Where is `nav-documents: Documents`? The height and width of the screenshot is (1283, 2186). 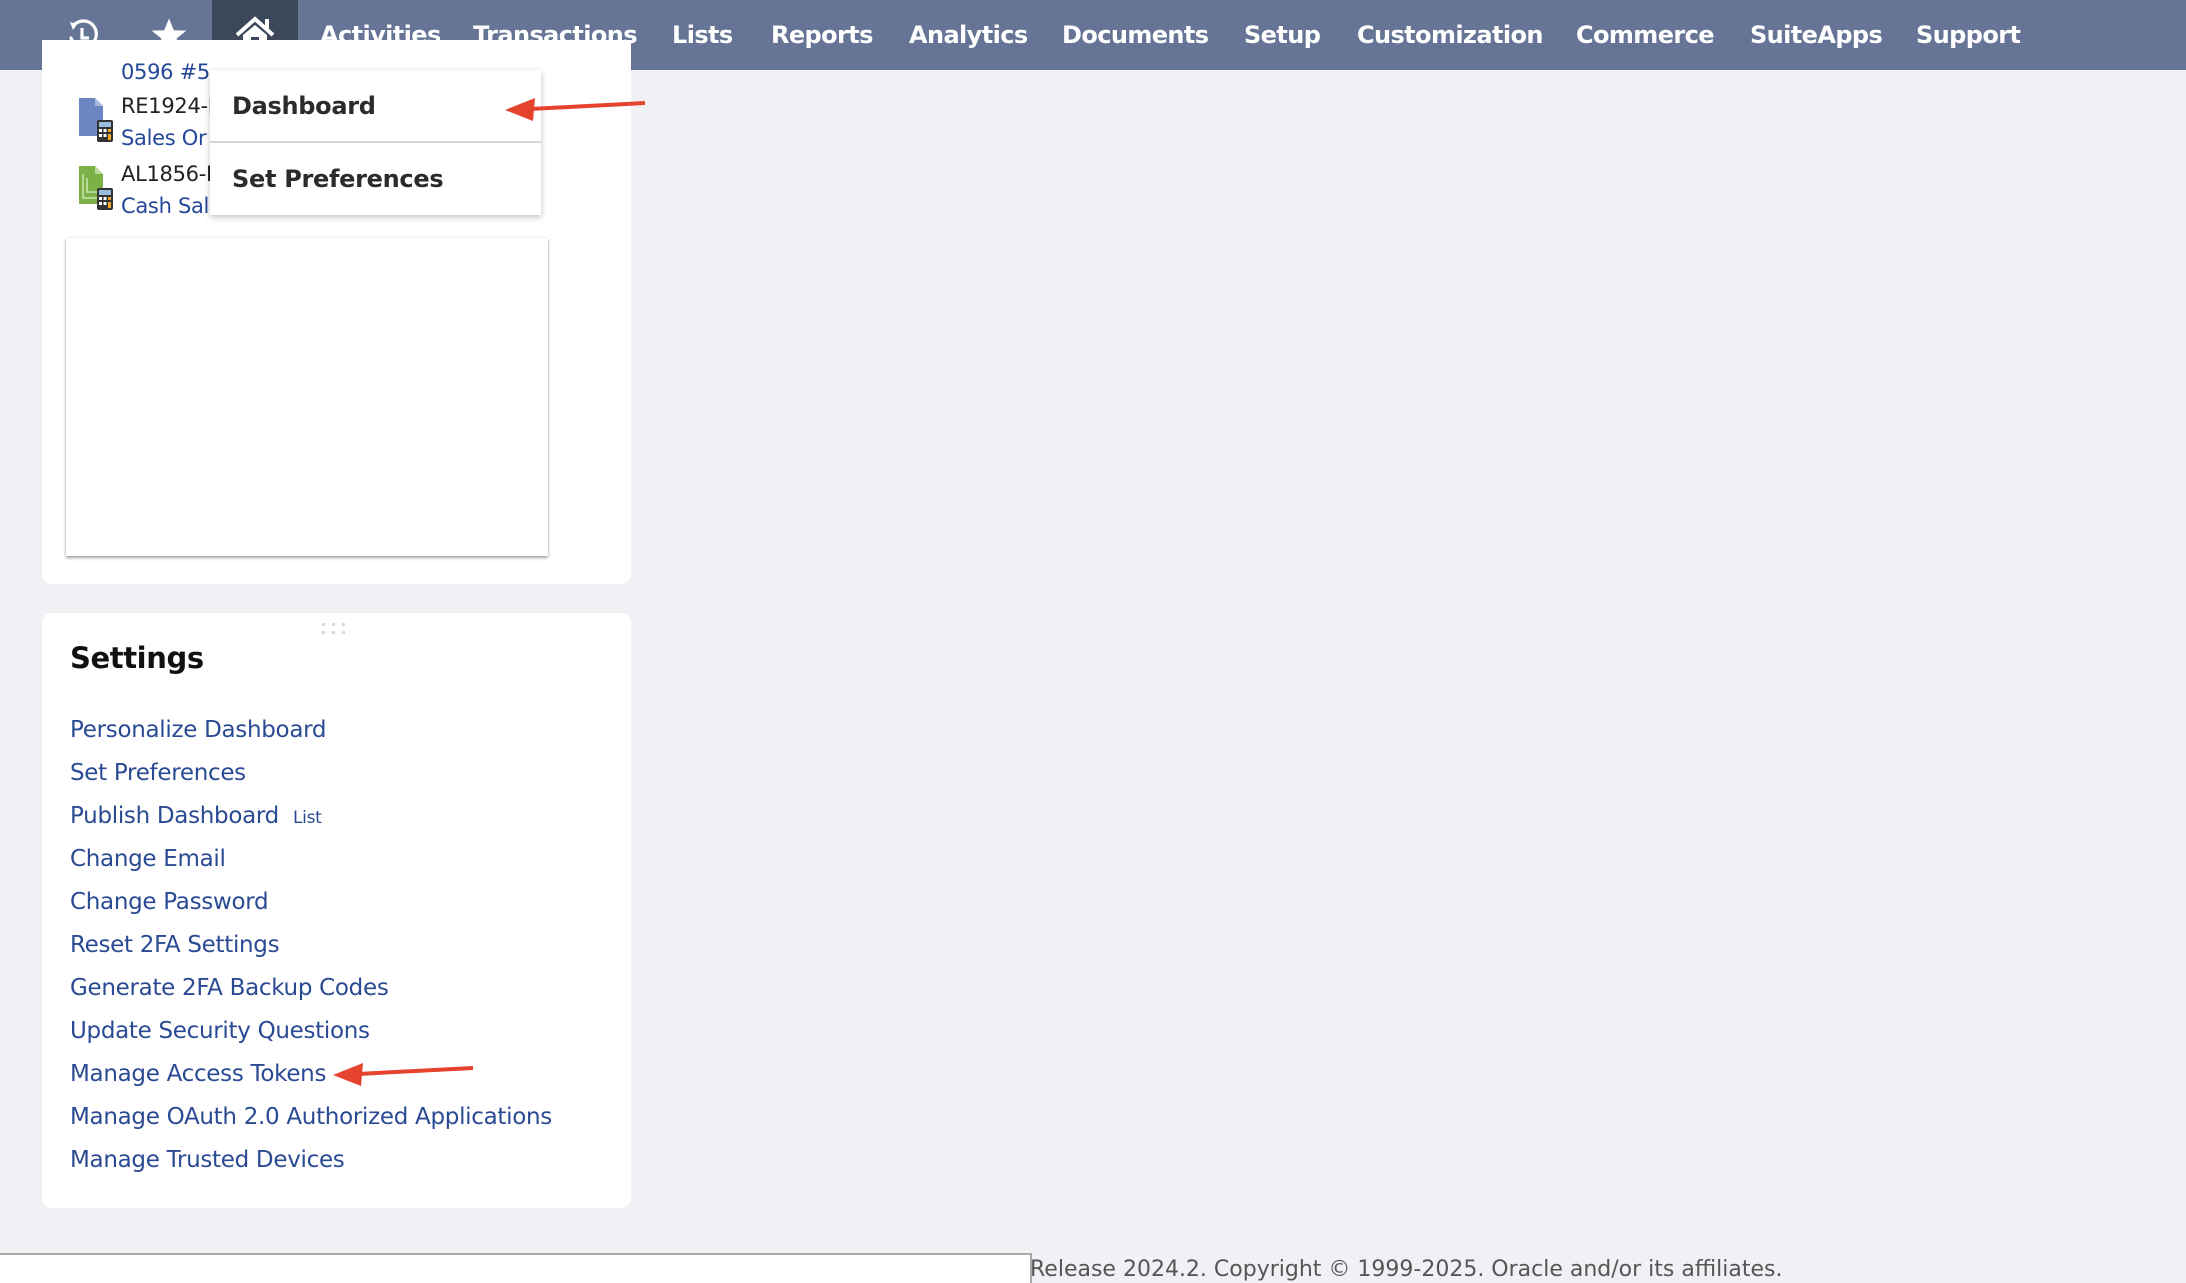
nav-documents: Documents is located at coordinates (1135, 35).